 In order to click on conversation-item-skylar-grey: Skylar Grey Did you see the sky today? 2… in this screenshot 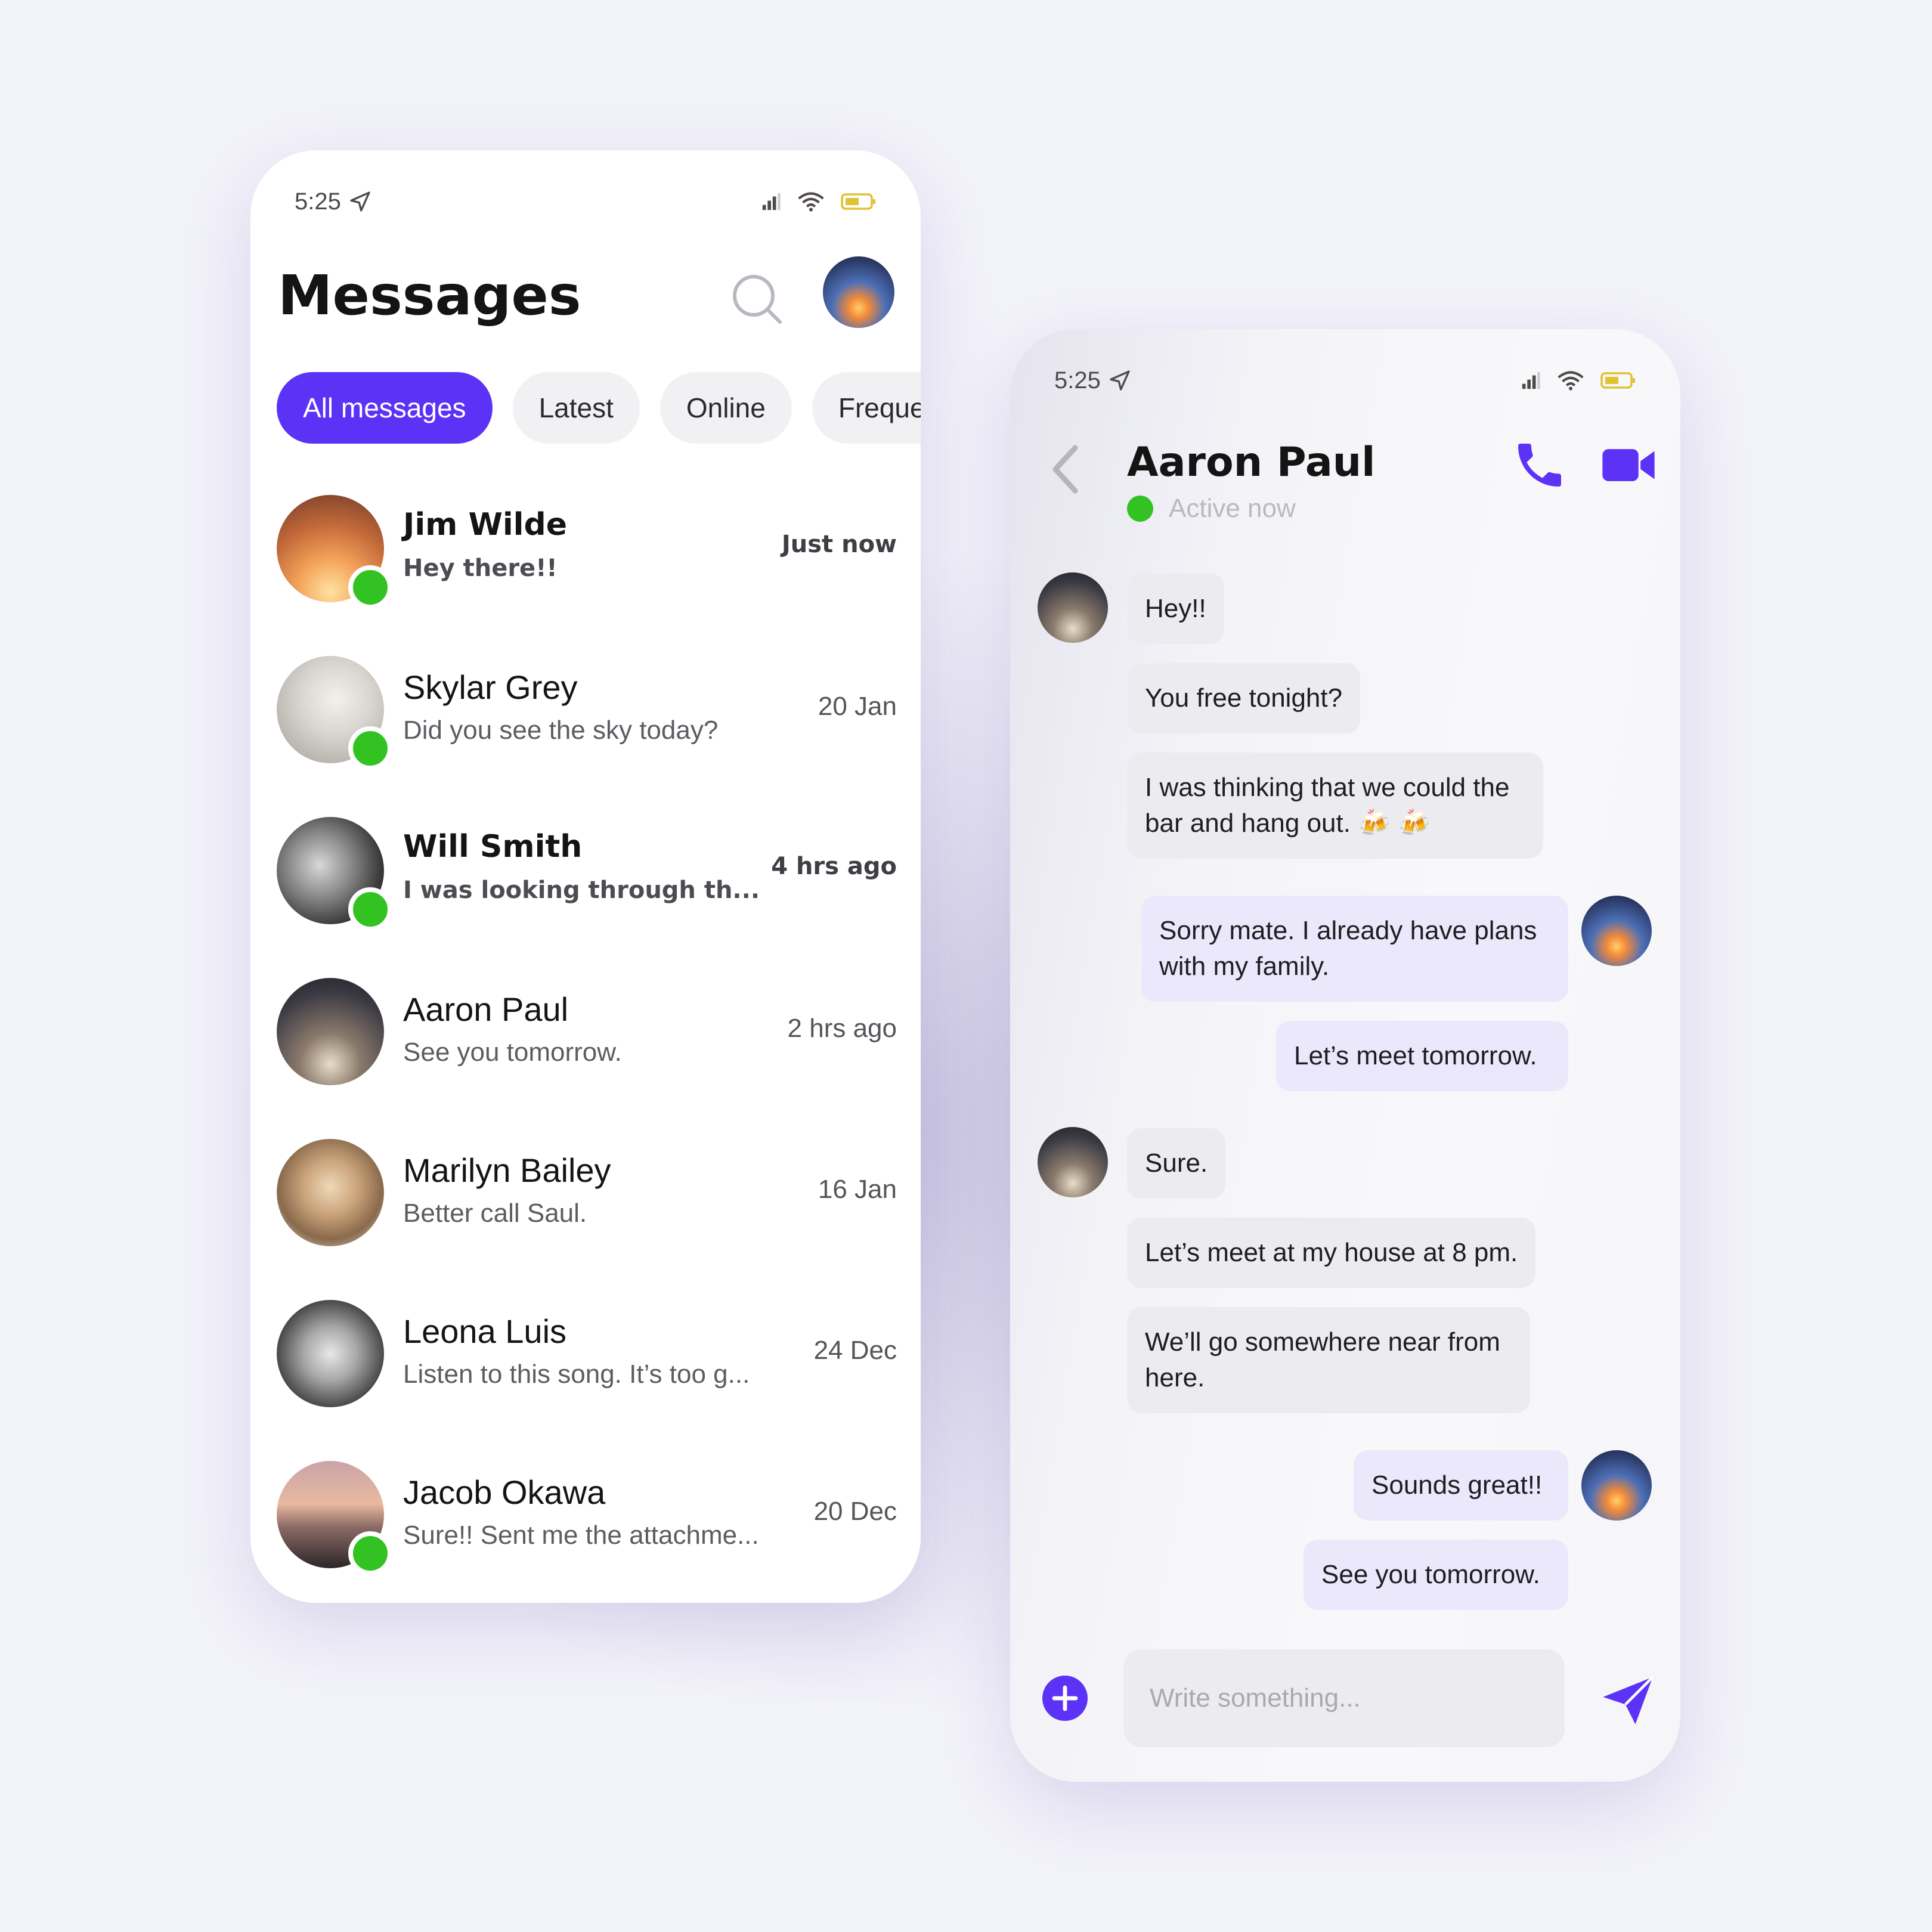, I will do `click(587, 737)`.